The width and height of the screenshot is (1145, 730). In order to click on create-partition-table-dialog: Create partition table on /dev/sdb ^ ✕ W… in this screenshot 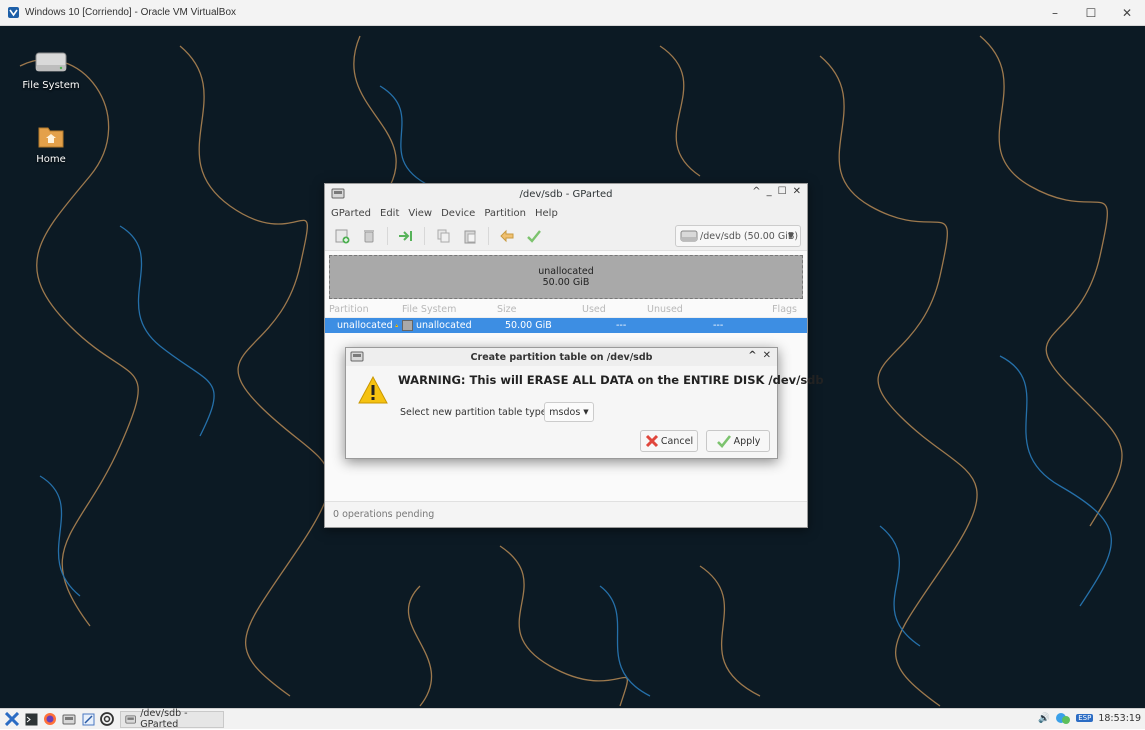, I will do `click(561, 403)`.